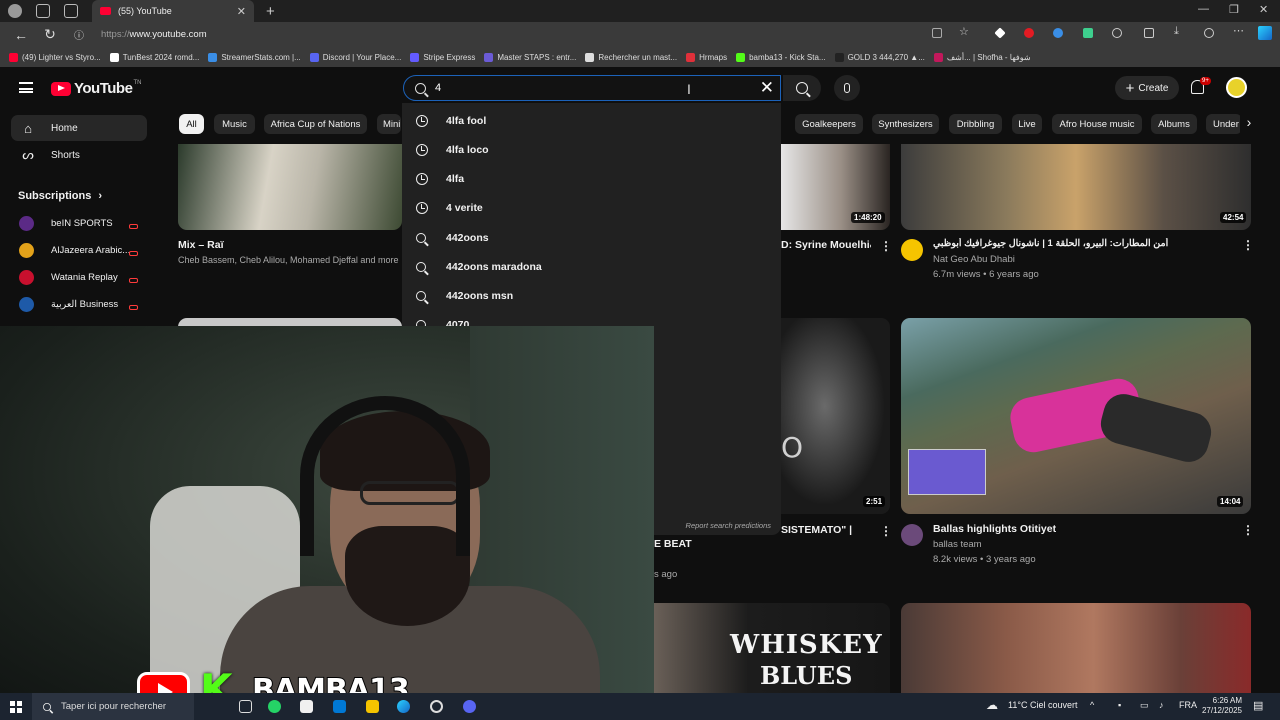  I want to click on language-indicator: FRA, so click(1188, 705).